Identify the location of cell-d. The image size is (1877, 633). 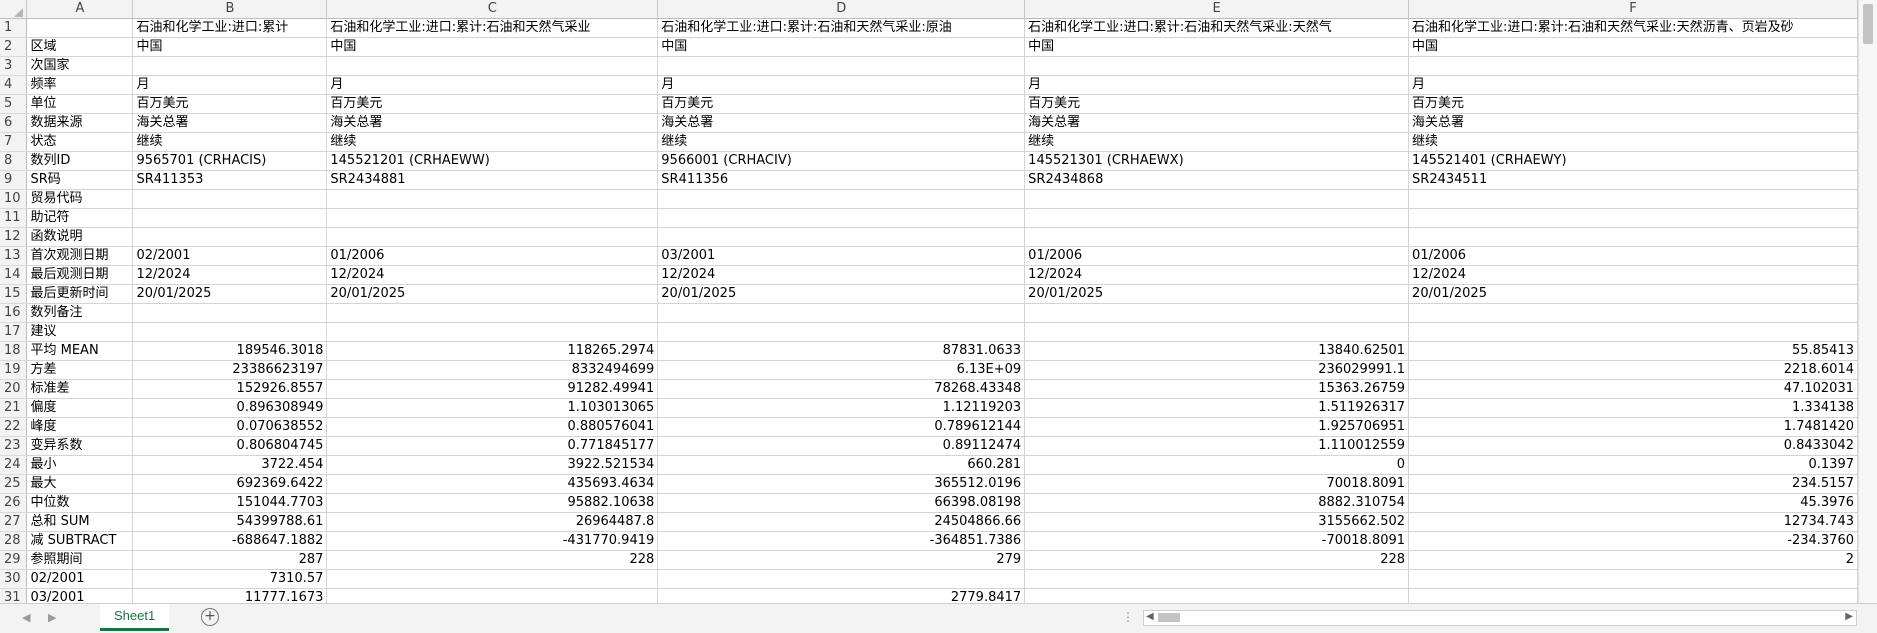
(841, 66).